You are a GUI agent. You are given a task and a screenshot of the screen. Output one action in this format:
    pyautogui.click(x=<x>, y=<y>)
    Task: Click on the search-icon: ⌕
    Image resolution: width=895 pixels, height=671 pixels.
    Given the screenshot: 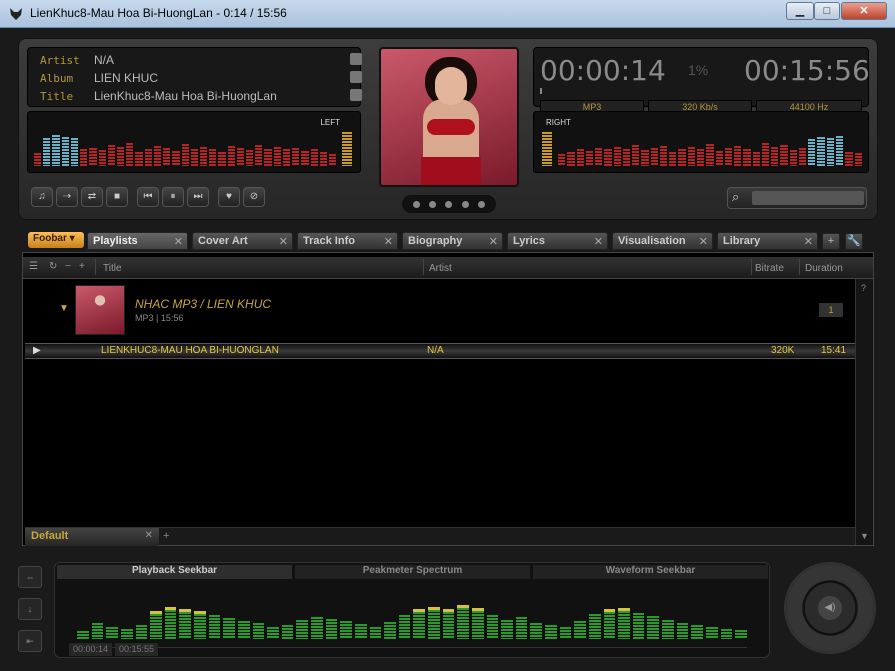 What is the action you would take?
    pyautogui.click(x=735, y=197)
    